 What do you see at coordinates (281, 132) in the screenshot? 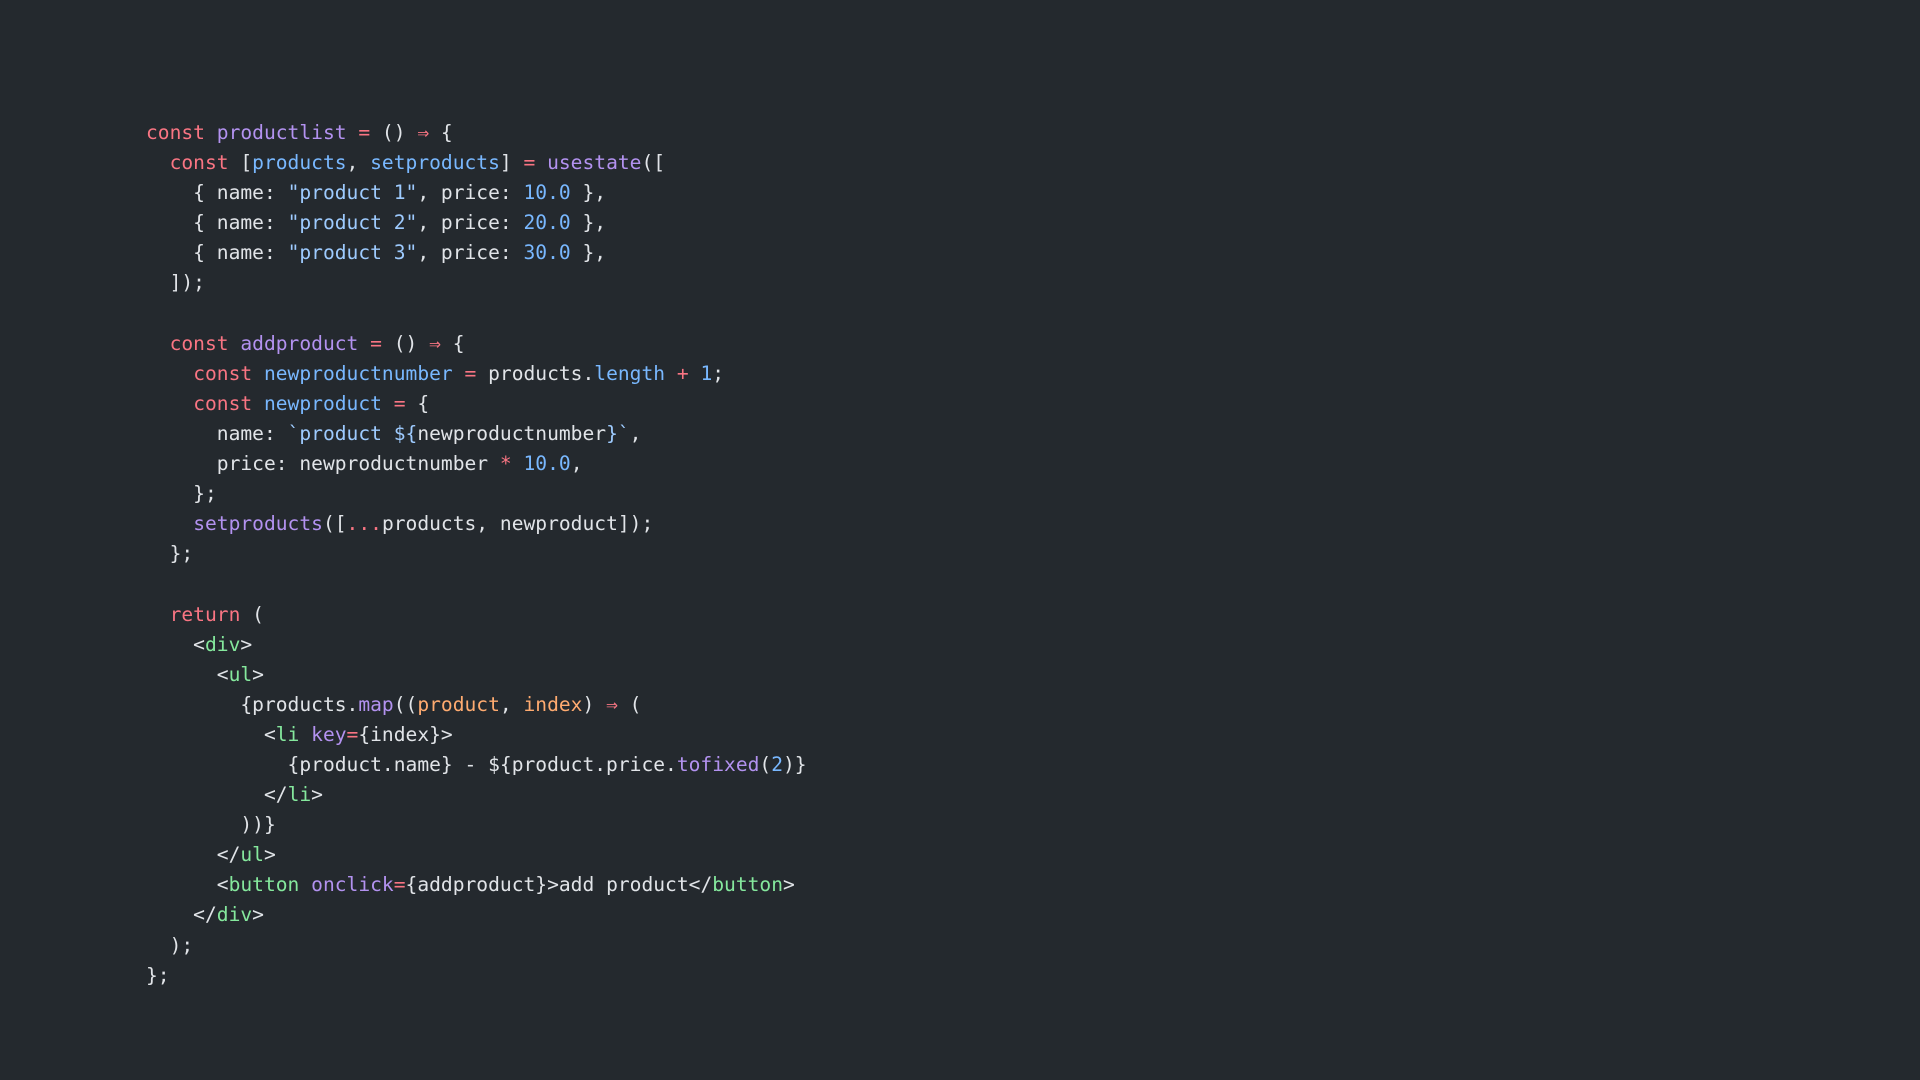
I see `code-token: productlist` at bounding box center [281, 132].